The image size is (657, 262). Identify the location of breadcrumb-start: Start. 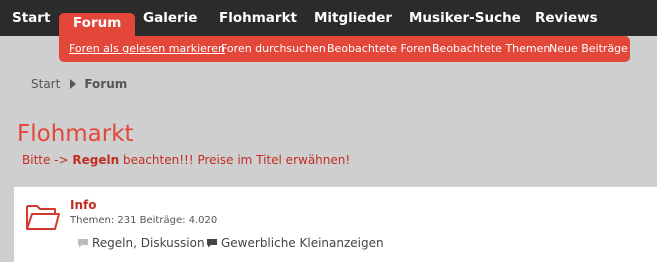
(45, 84).